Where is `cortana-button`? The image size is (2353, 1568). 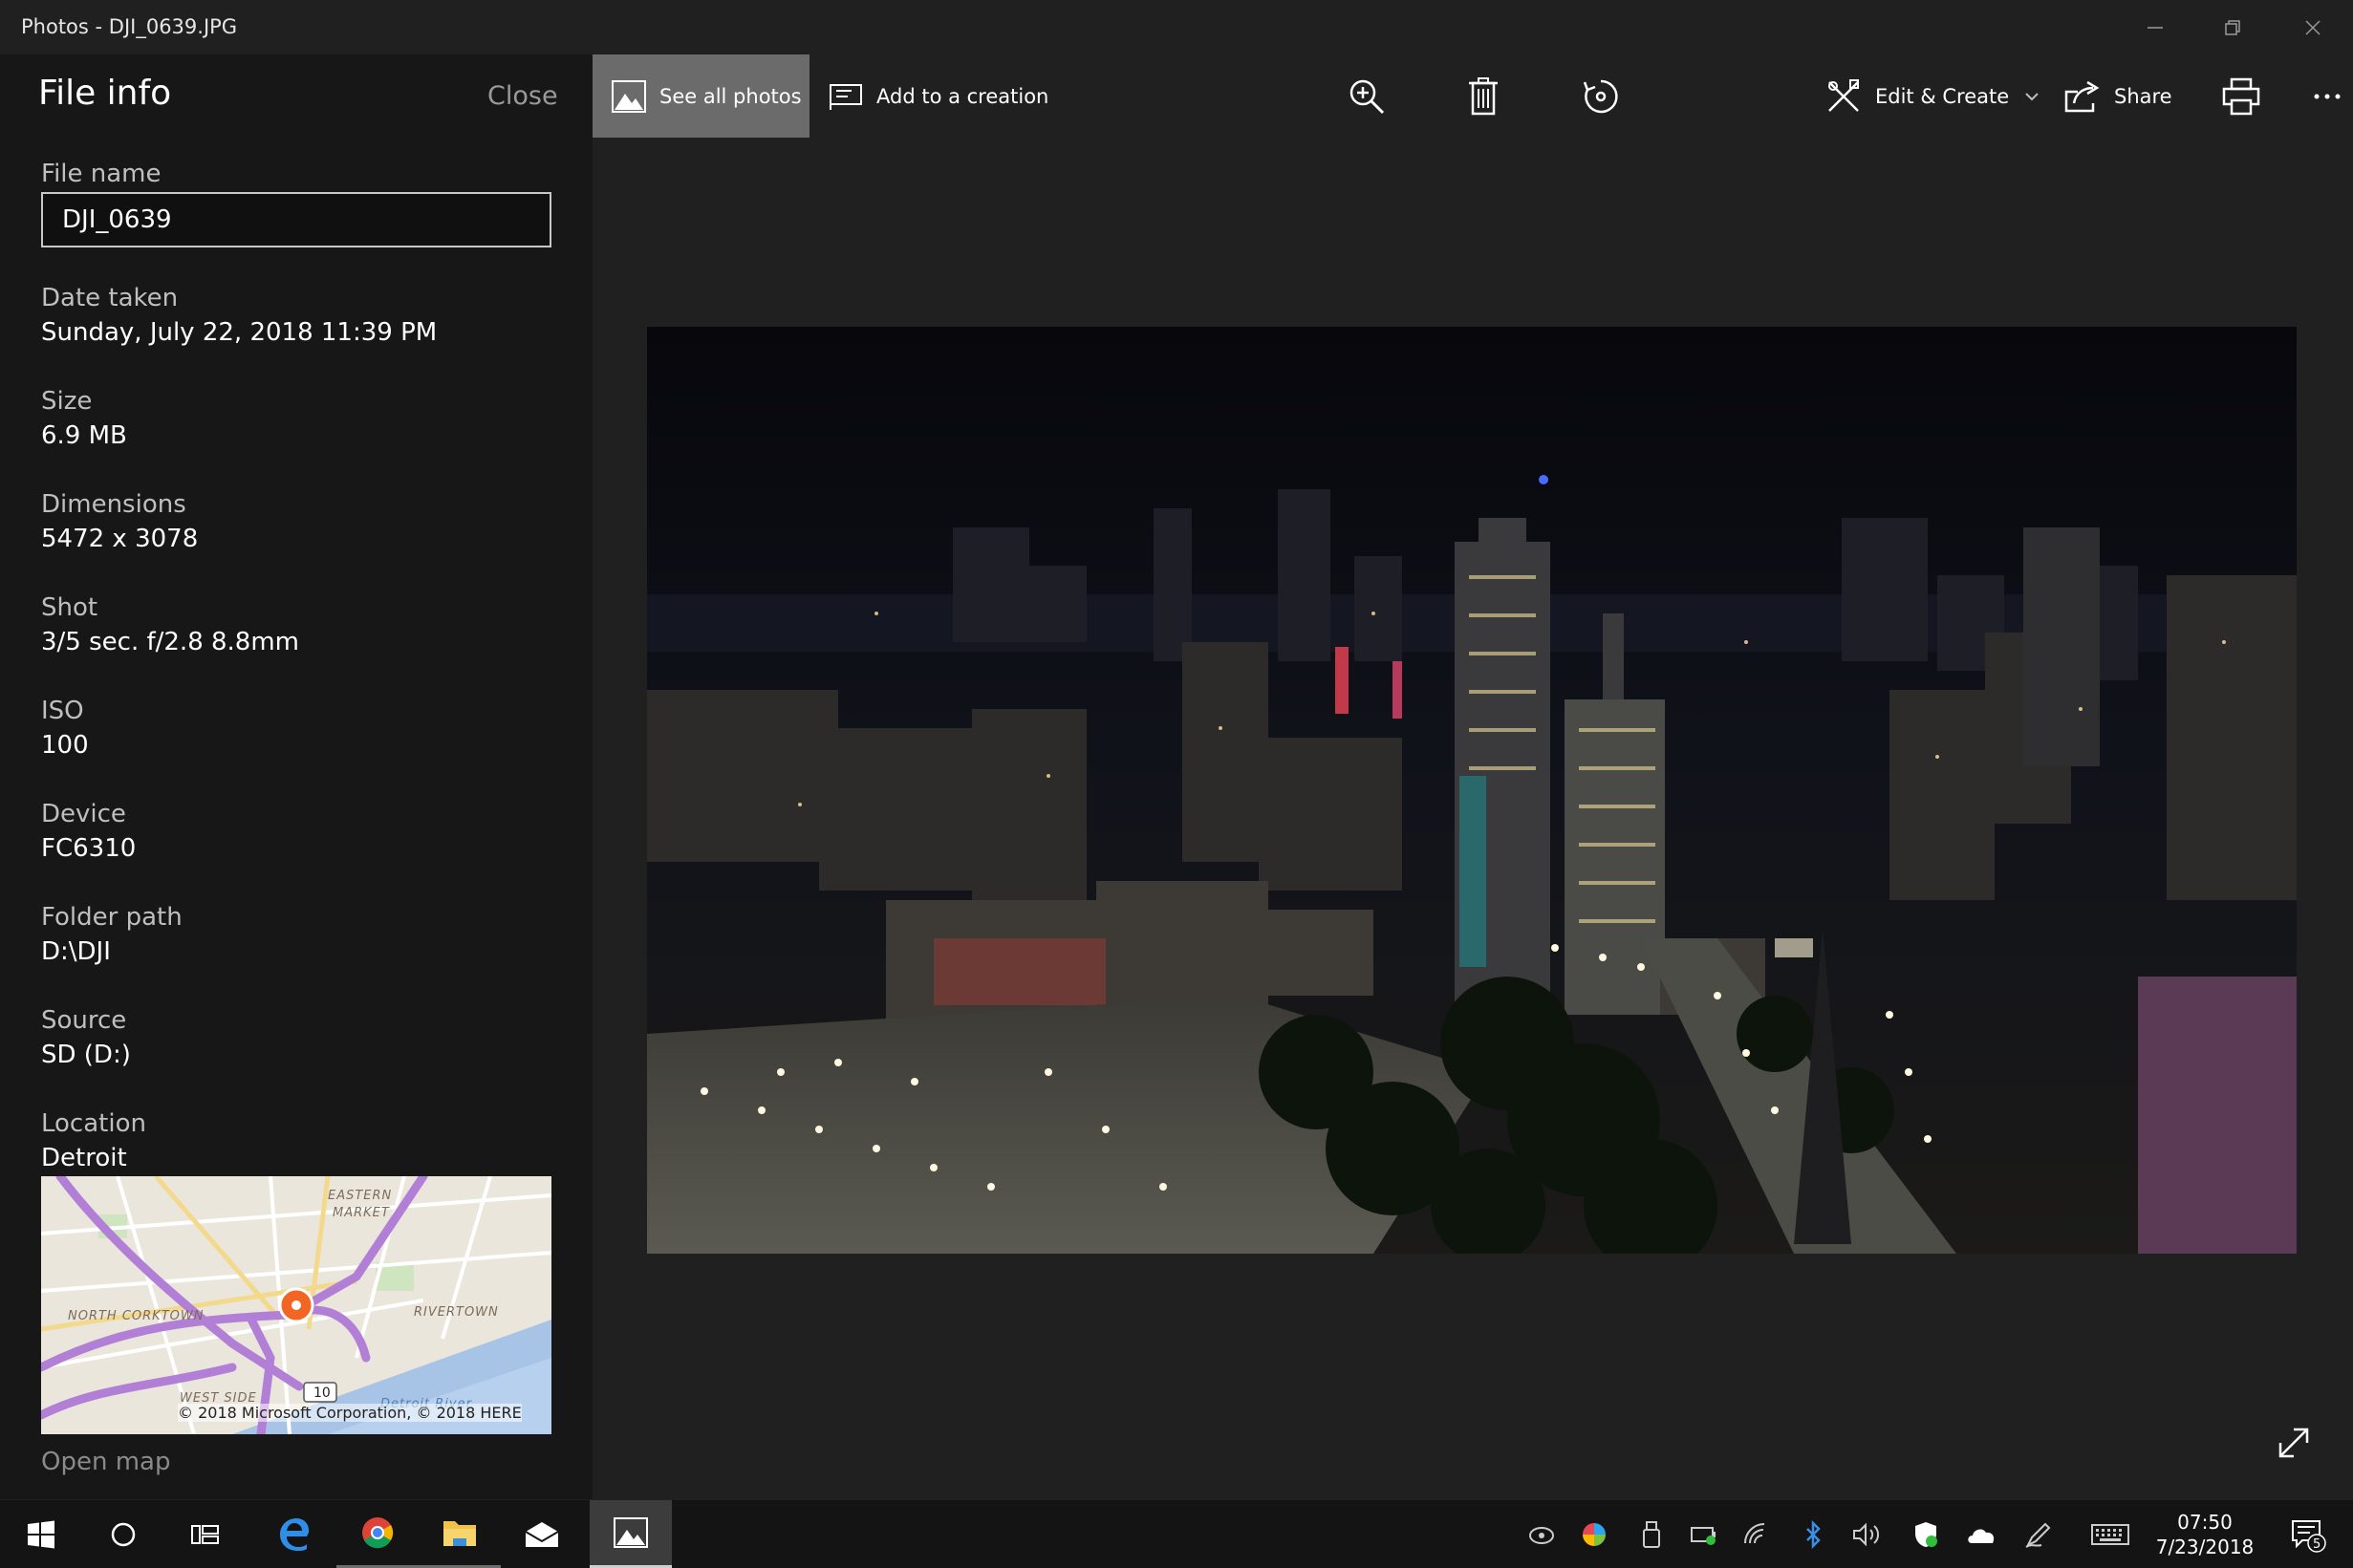
cortana-button is located at coordinates (123, 1534).